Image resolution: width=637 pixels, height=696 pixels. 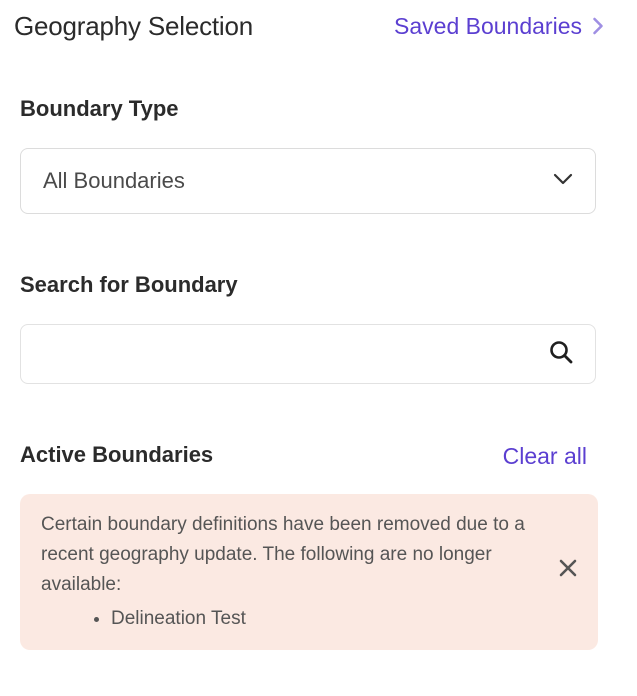 I want to click on close-icon, so click(x=568, y=568).